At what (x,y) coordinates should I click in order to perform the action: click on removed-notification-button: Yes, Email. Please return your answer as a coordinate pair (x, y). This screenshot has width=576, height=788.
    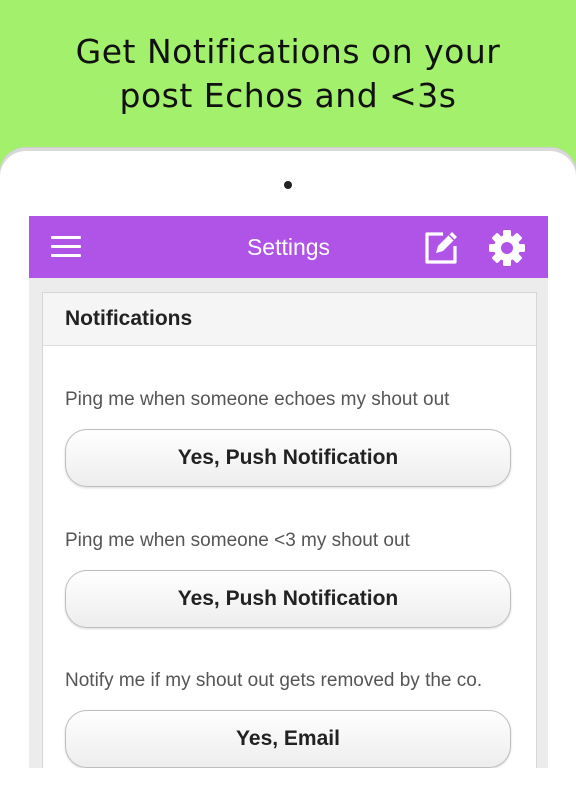
    Looking at the image, I should click on (288, 739).